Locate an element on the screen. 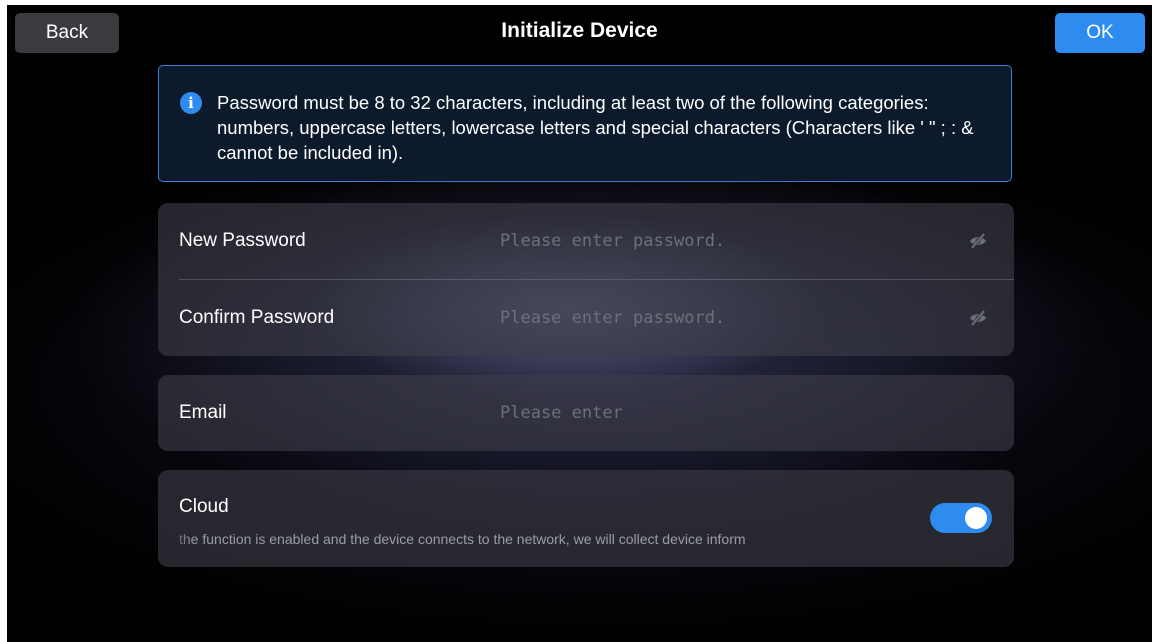 The width and height of the screenshot is (1159, 642). email-input is located at coordinates (710, 413).